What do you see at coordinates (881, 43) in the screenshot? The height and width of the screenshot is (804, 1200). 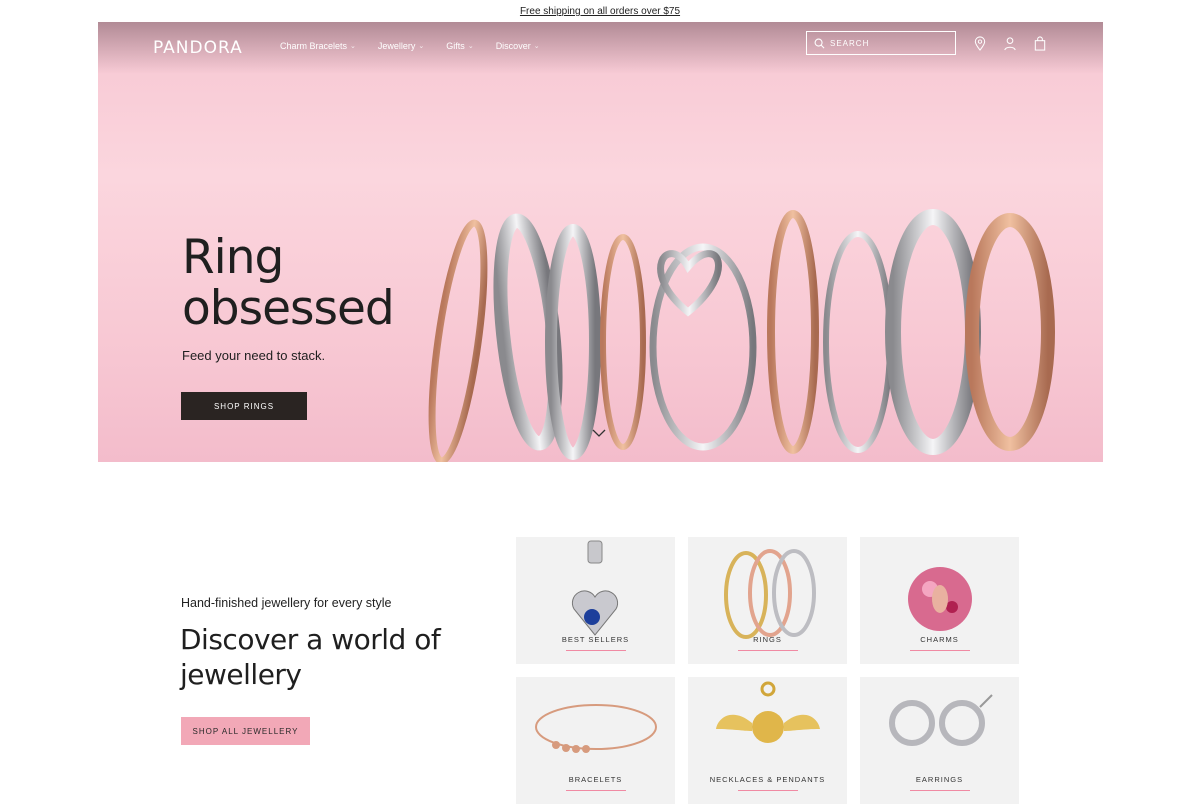 I see `search-input: SEARCH` at bounding box center [881, 43].